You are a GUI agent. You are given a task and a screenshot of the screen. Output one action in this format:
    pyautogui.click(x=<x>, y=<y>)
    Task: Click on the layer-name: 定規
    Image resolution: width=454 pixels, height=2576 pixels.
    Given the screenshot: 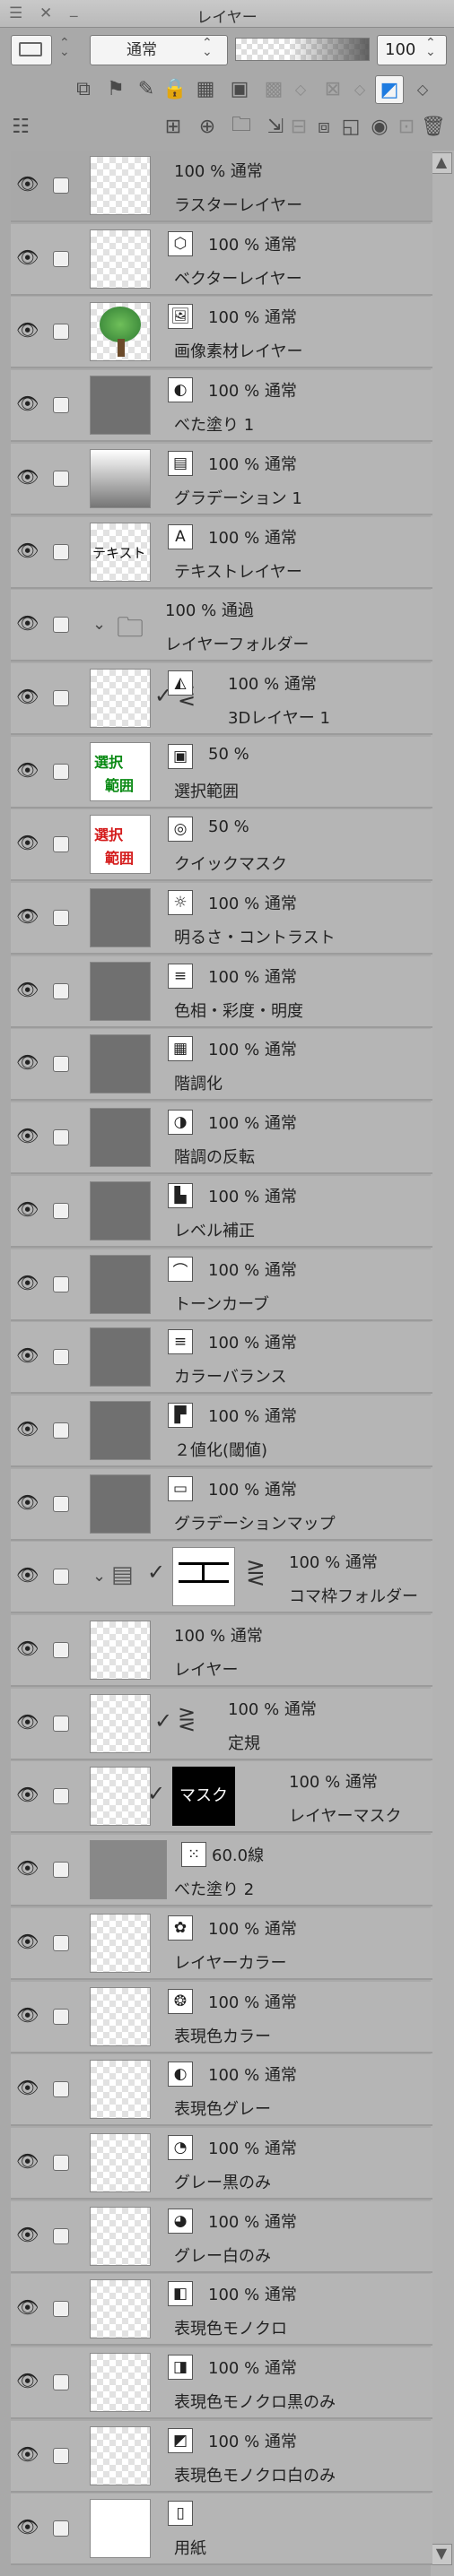 What is the action you would take?
    pyautogui.click(x=244, y=1742)
    